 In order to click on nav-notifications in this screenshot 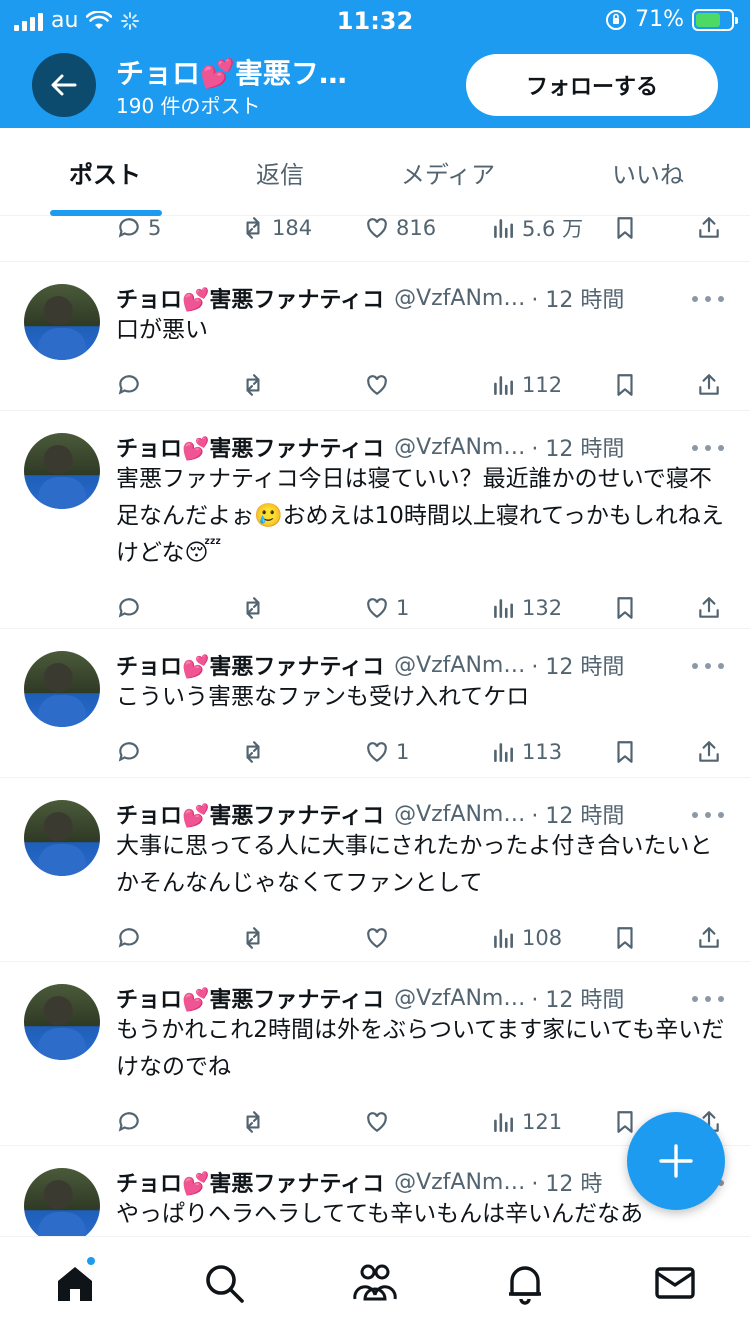, I will do `click(525, 1283)`.